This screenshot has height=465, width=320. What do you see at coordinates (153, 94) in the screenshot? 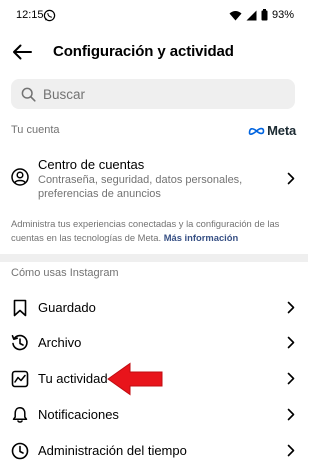
I see `search-input: Buscar` at bounding box center [153, 94].